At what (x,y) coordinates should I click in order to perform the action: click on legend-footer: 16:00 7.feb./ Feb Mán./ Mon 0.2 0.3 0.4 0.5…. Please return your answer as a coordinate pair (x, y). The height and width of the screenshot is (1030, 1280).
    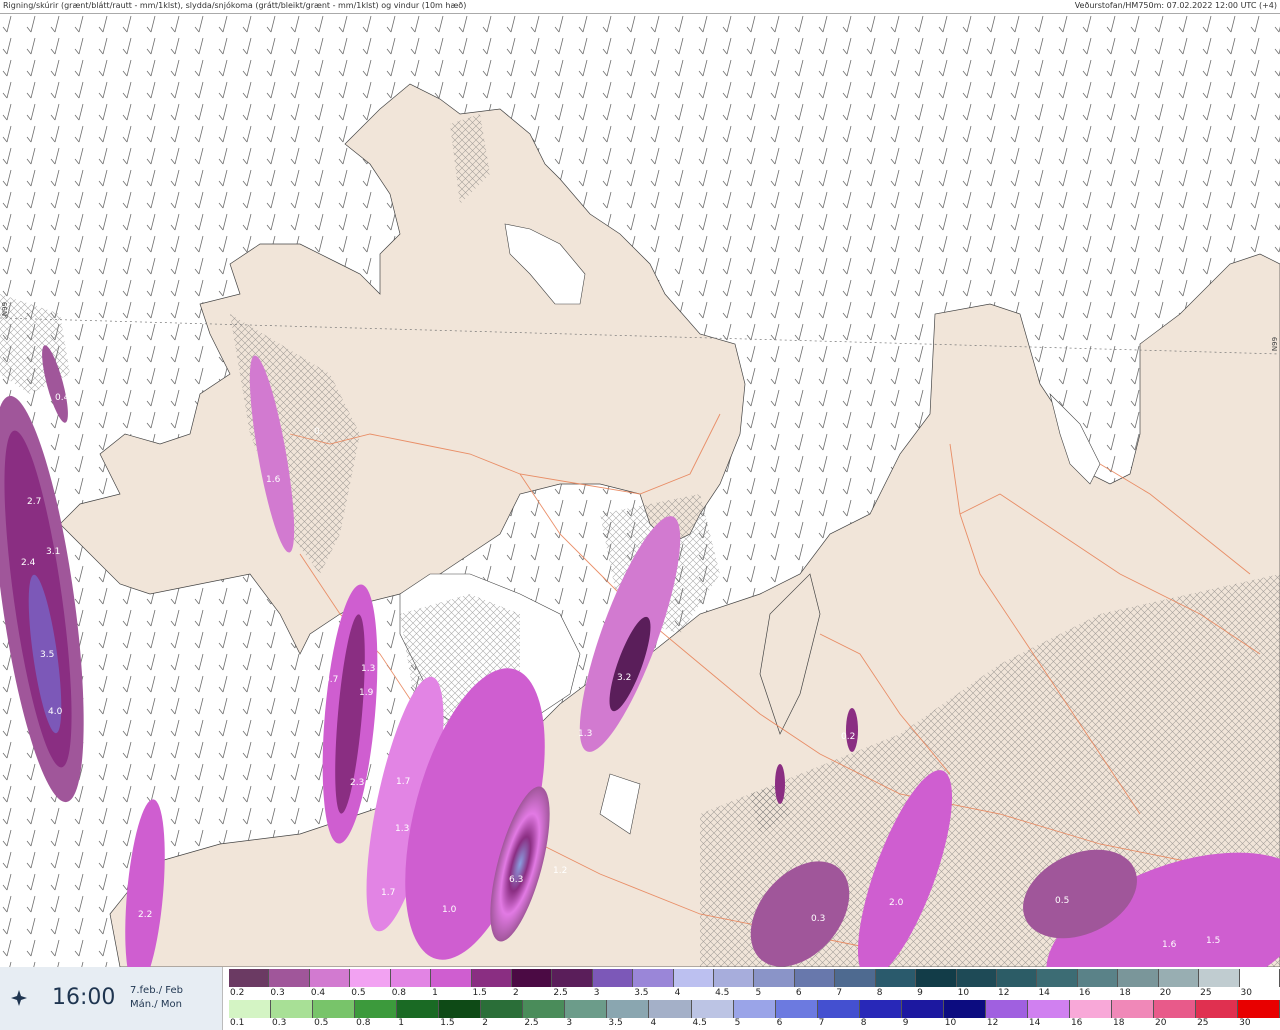
    Looking at the image, I should click on (640, 998).